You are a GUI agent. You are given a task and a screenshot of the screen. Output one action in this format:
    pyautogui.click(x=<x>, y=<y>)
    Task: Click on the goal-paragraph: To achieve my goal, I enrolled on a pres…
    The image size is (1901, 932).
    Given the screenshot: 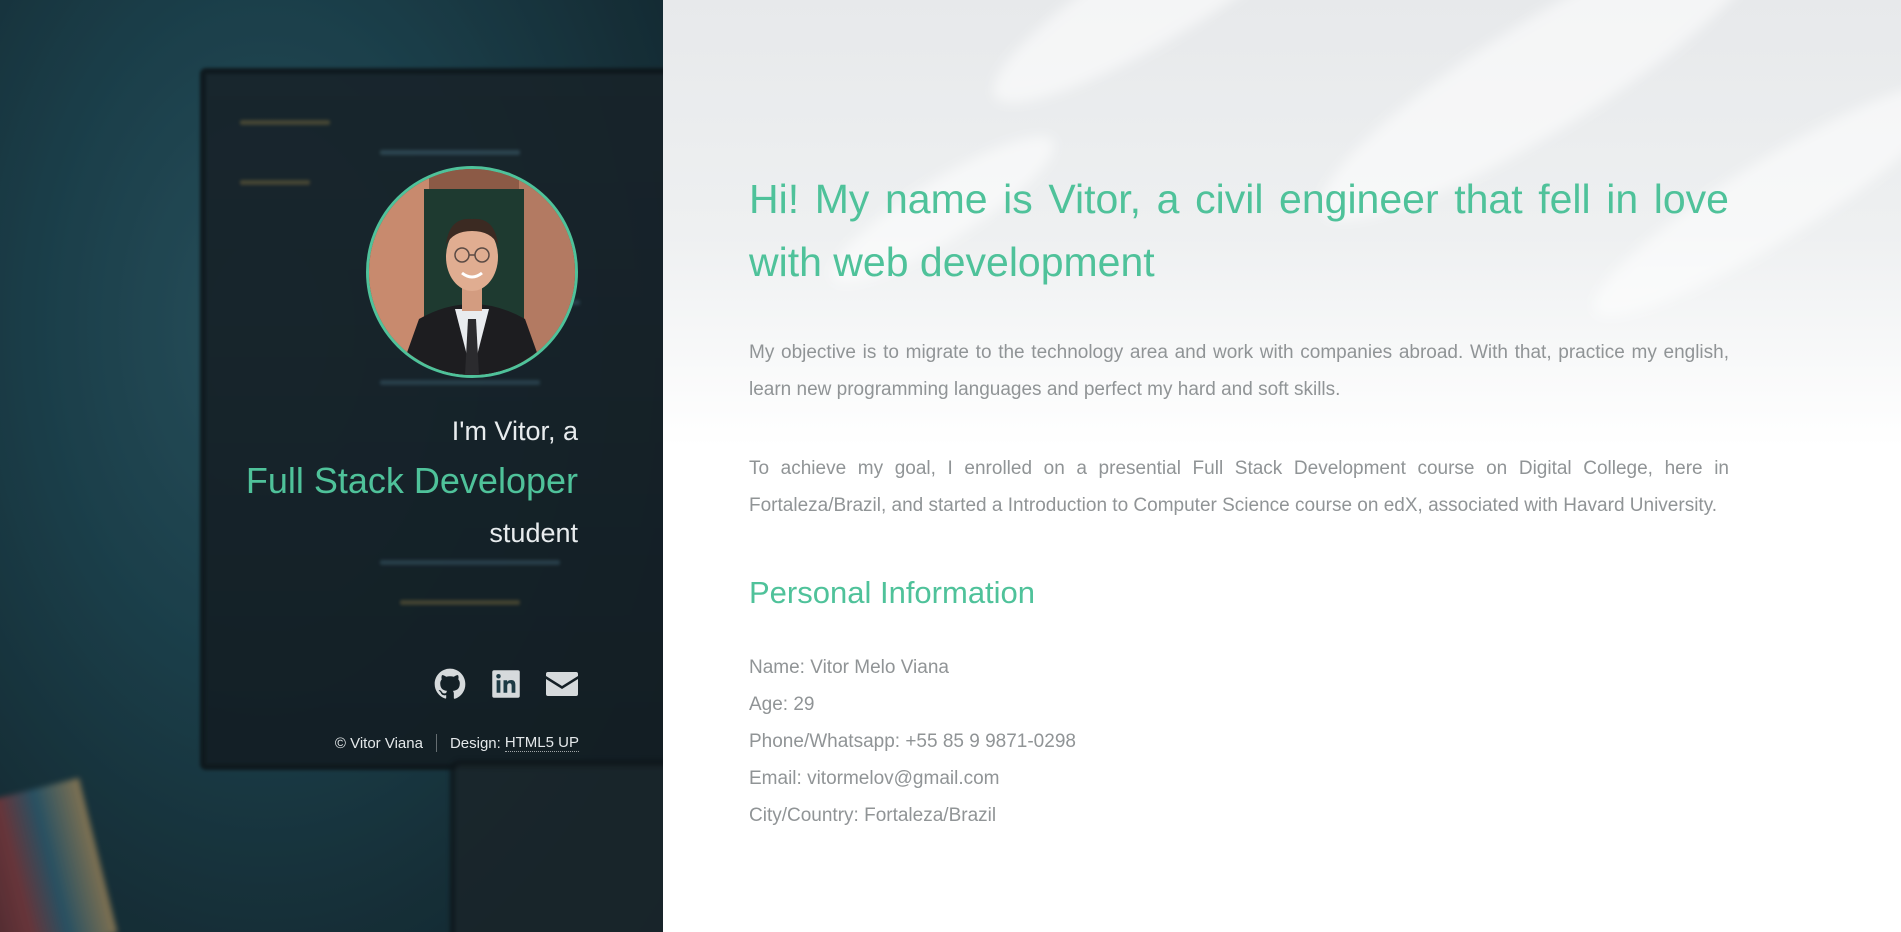 What is the action you would take?
    pyautogui.click(x=1239, y=487)
    